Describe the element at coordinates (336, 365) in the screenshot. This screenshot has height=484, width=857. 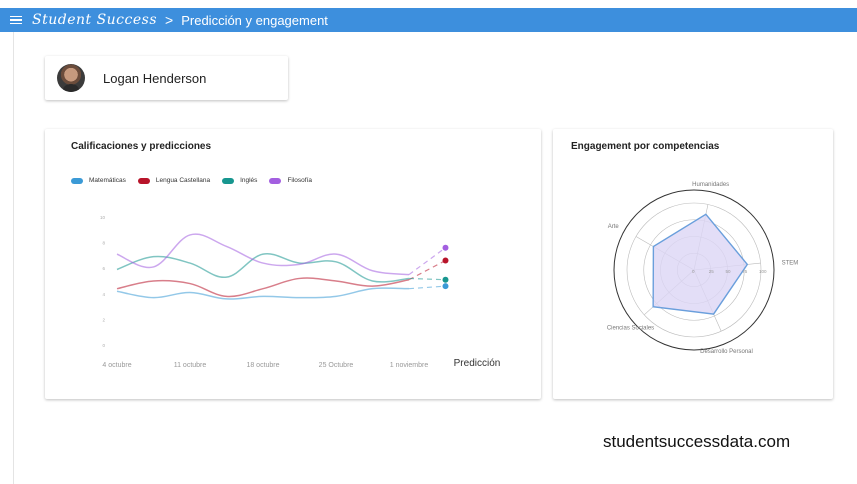
I see `x-tick-label: 25 Octubre` at that location.